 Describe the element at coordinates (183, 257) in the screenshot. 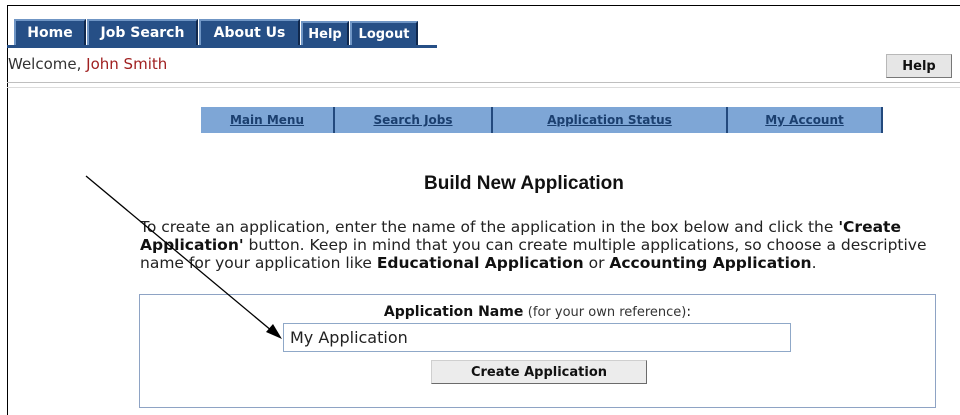

I see `pointer-arrow-icon` at that location.